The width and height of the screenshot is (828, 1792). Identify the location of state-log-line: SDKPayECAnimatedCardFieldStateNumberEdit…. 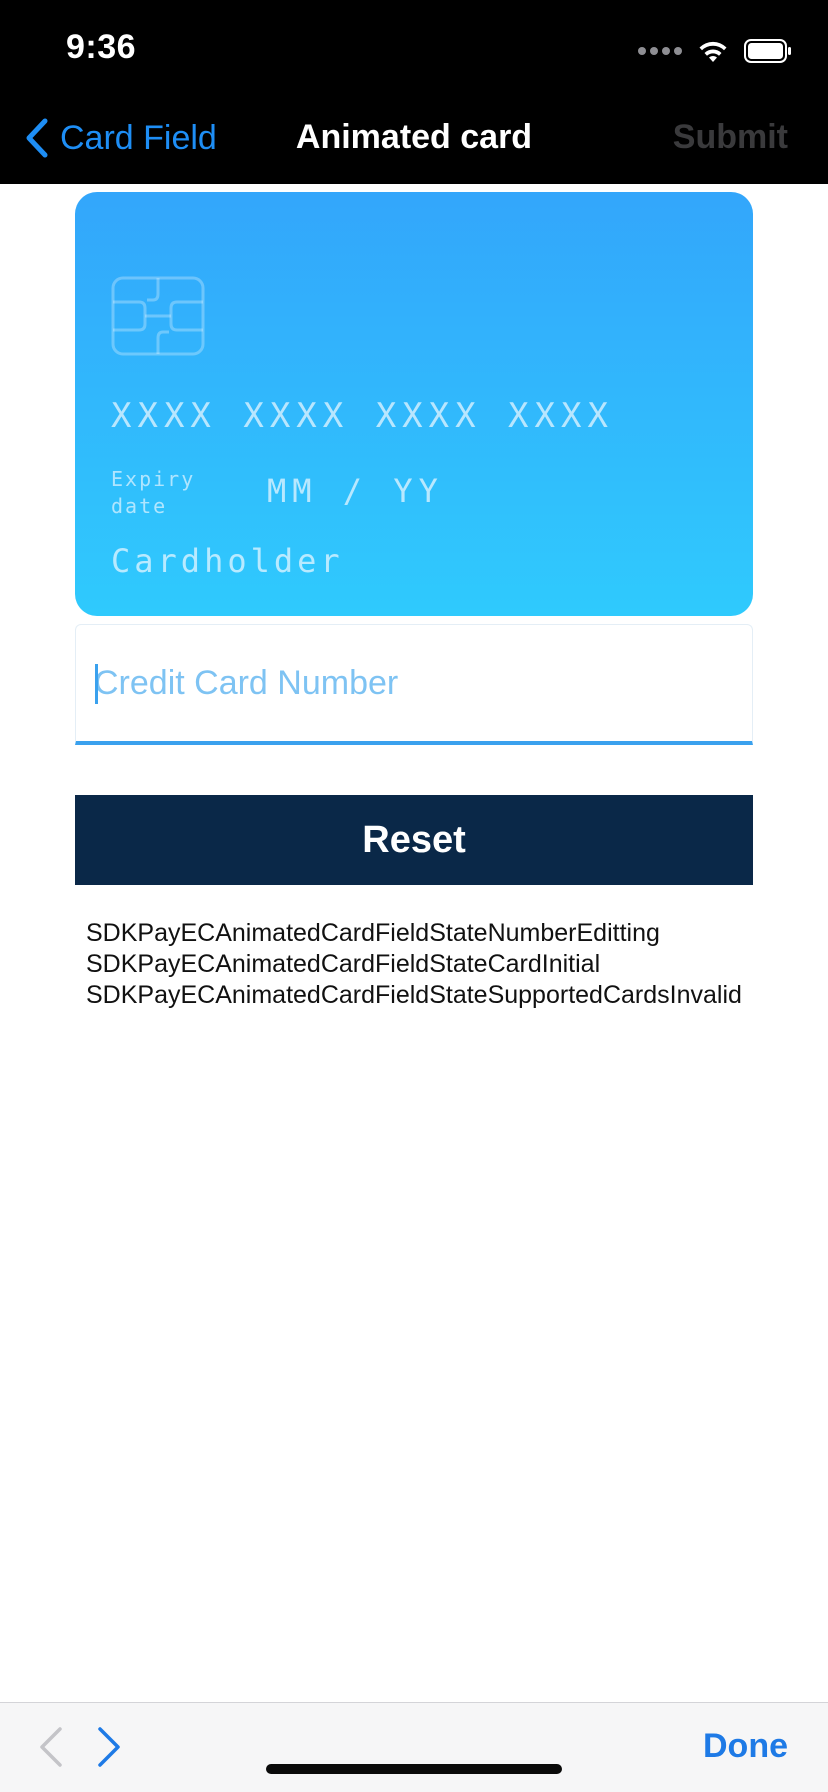
(373, 933).